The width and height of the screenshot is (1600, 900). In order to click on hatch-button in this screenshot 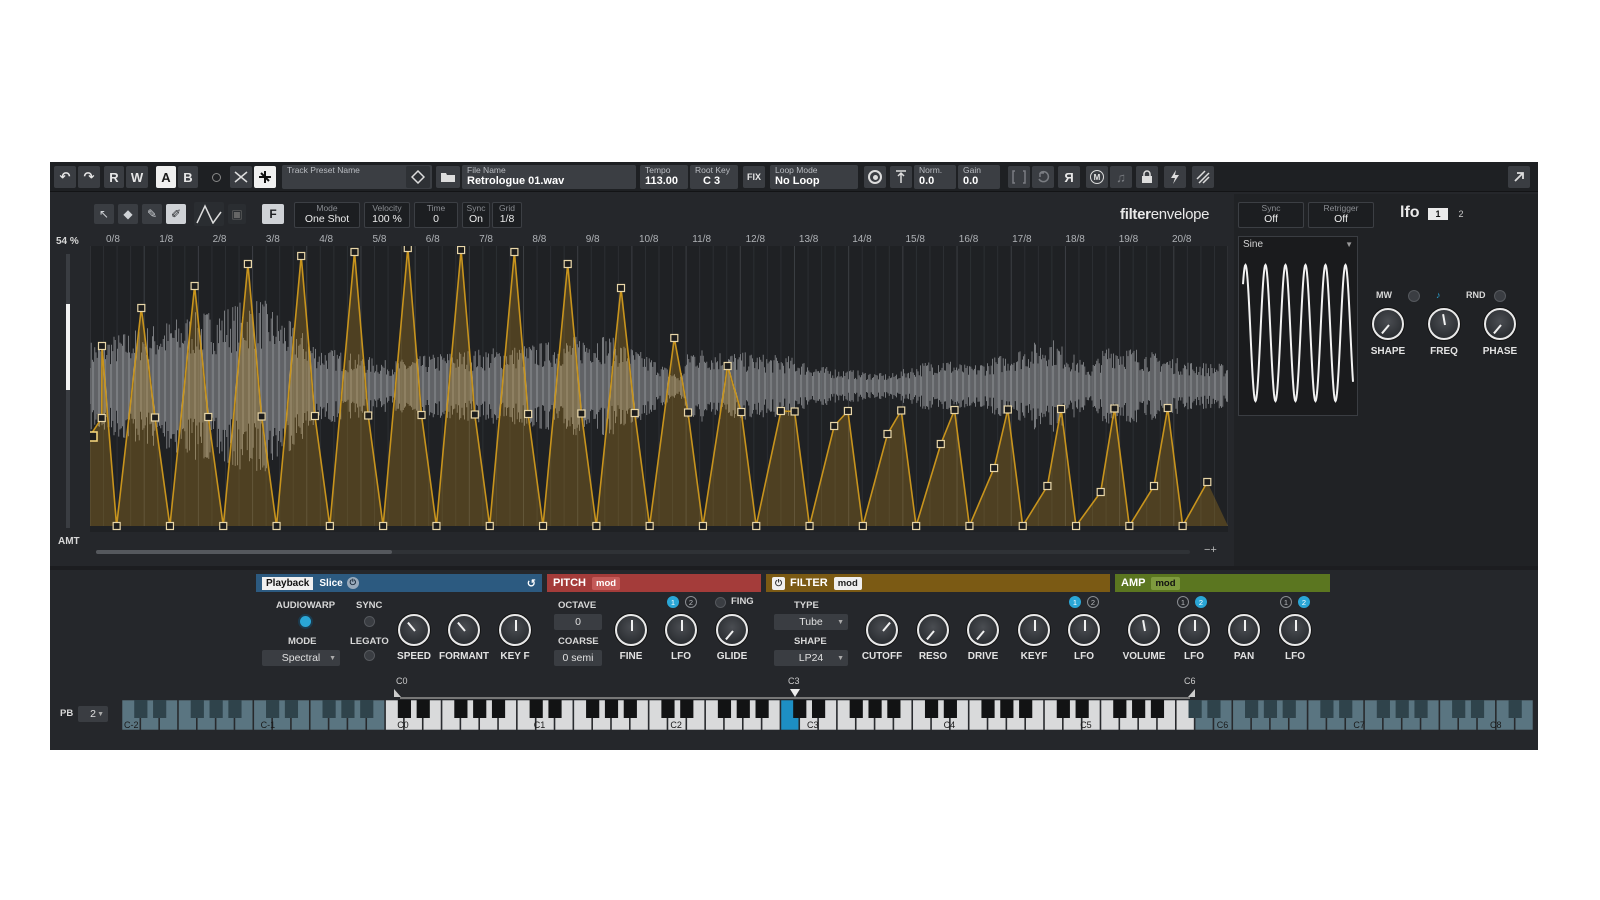, I will do `click(1203, 177)`.